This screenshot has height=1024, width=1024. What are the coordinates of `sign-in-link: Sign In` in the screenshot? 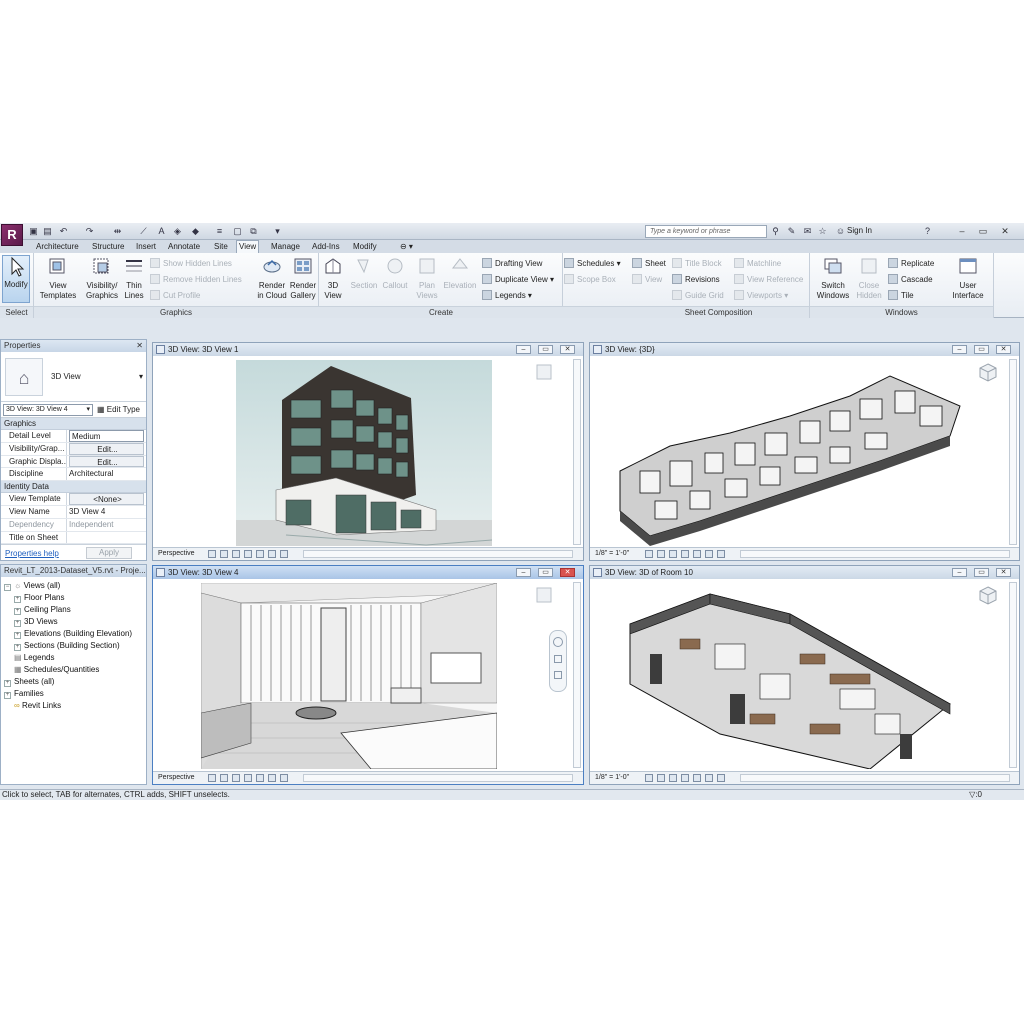 It's located at (859, 230).